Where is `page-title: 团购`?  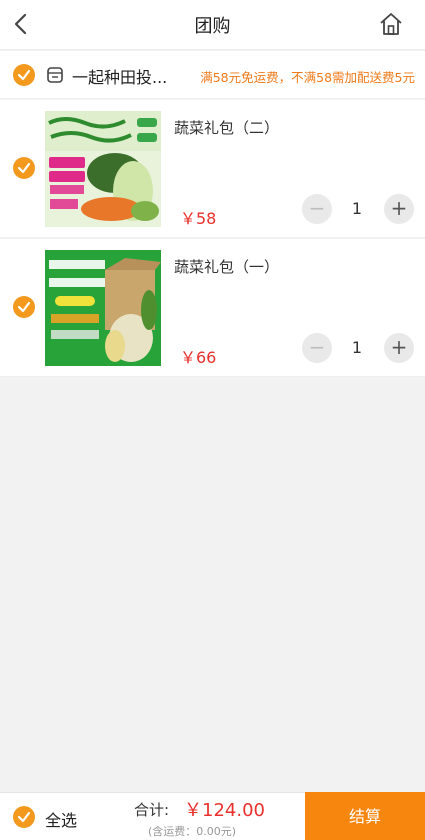
page-title: 团购 is located at coordinates (212, 26).